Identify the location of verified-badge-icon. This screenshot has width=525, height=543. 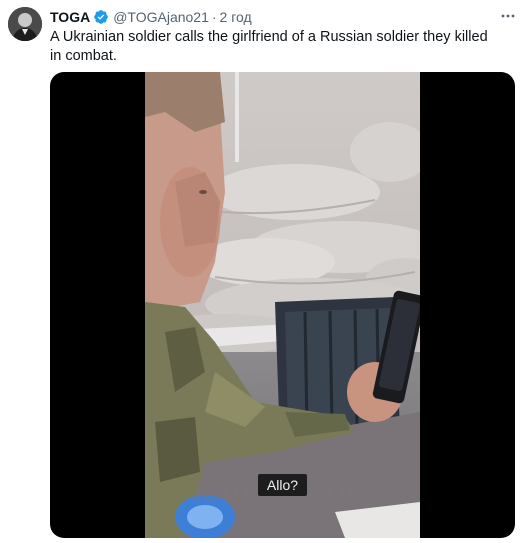
(101, 17).